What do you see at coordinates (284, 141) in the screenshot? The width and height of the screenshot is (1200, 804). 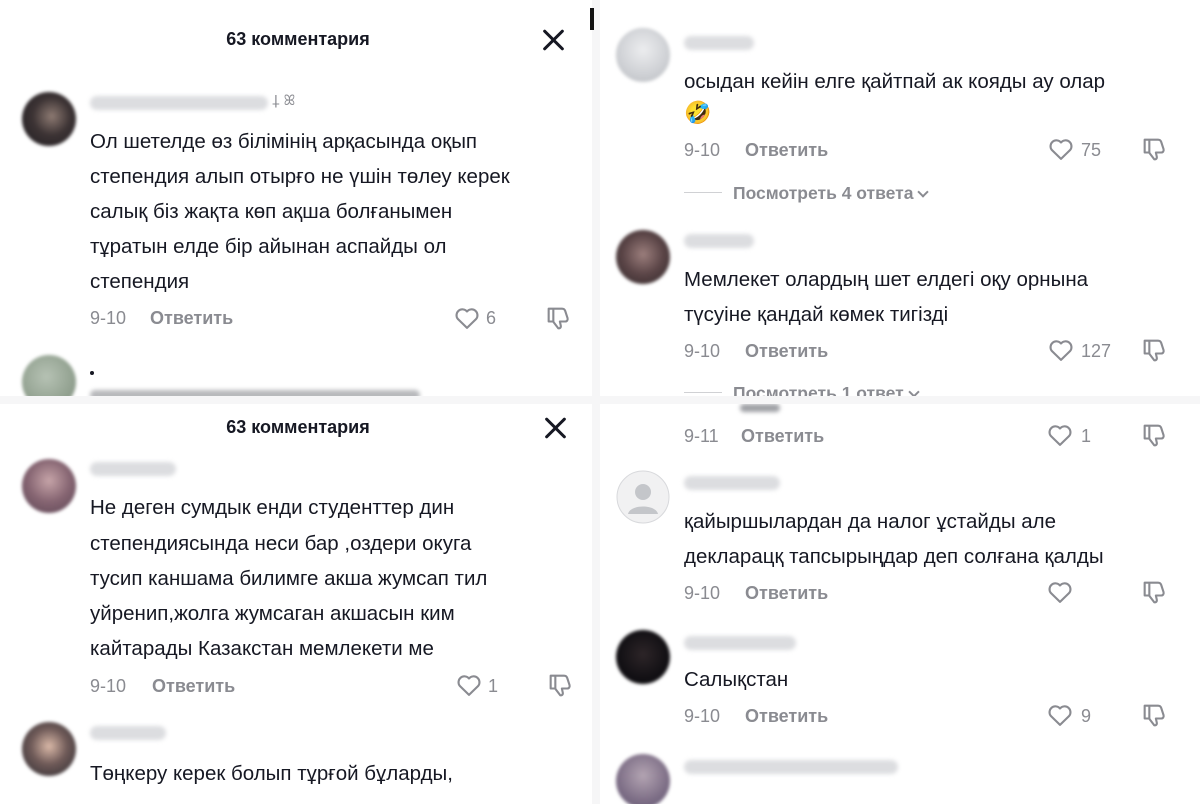 I see `comment-text-line: Ол шетелде өз білімінің арқасында оқып` at bounding box center [284, 141].